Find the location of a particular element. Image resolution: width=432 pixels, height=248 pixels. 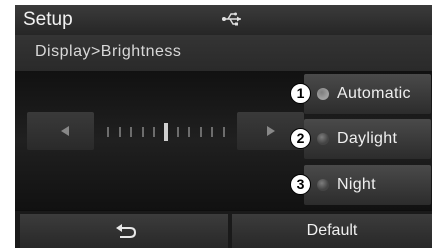

back-button is located at coordinates (124, 231).